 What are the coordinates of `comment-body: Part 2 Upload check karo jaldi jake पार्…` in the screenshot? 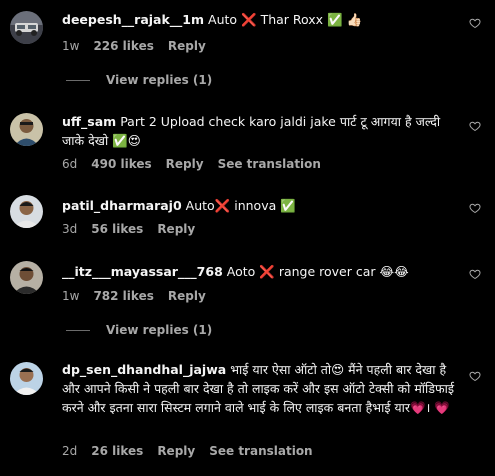 It's located at (251, 131).